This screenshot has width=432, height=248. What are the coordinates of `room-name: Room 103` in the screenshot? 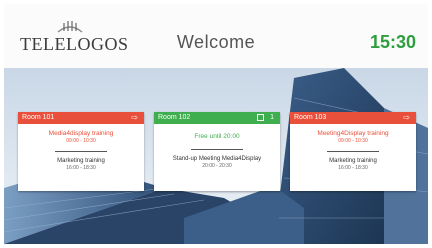 It's located at (310, 117).